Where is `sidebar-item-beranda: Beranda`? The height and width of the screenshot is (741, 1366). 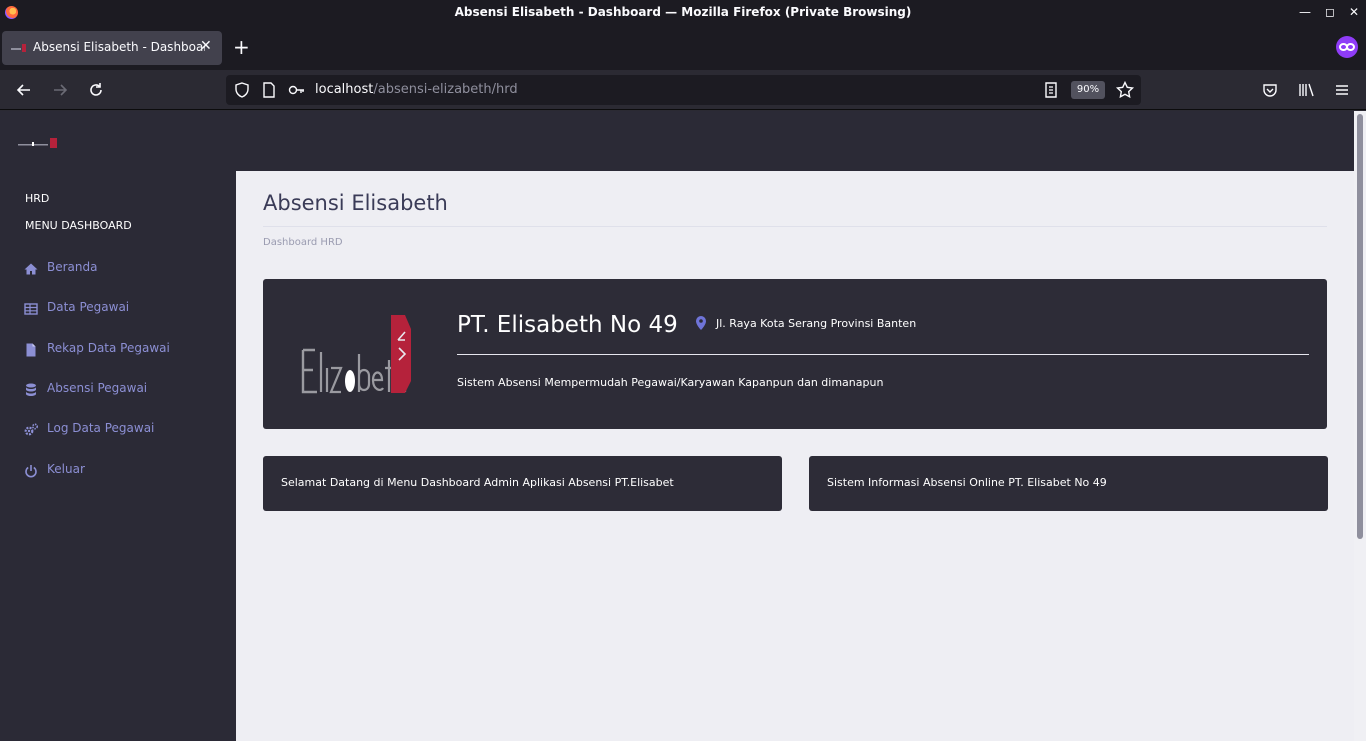 sidebar-item-beranda: Beranda is located at coordinates (118, 269).